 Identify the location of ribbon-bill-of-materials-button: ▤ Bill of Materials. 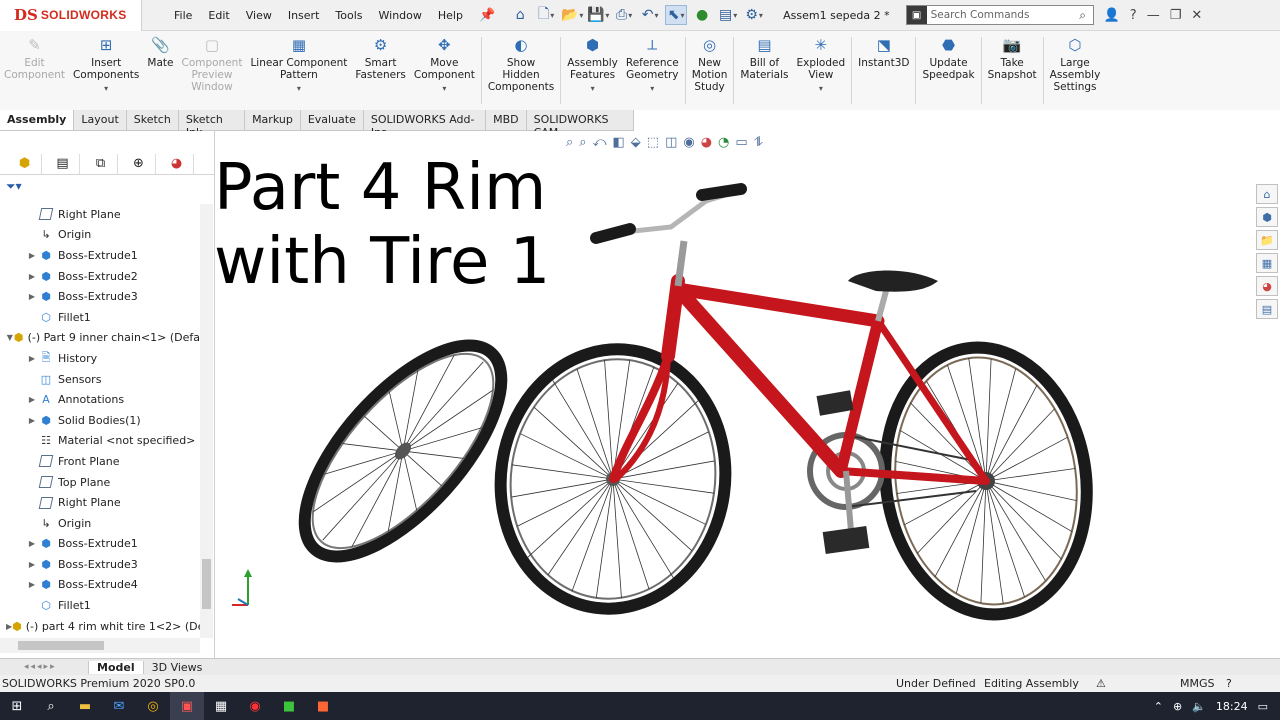
(764, 70).